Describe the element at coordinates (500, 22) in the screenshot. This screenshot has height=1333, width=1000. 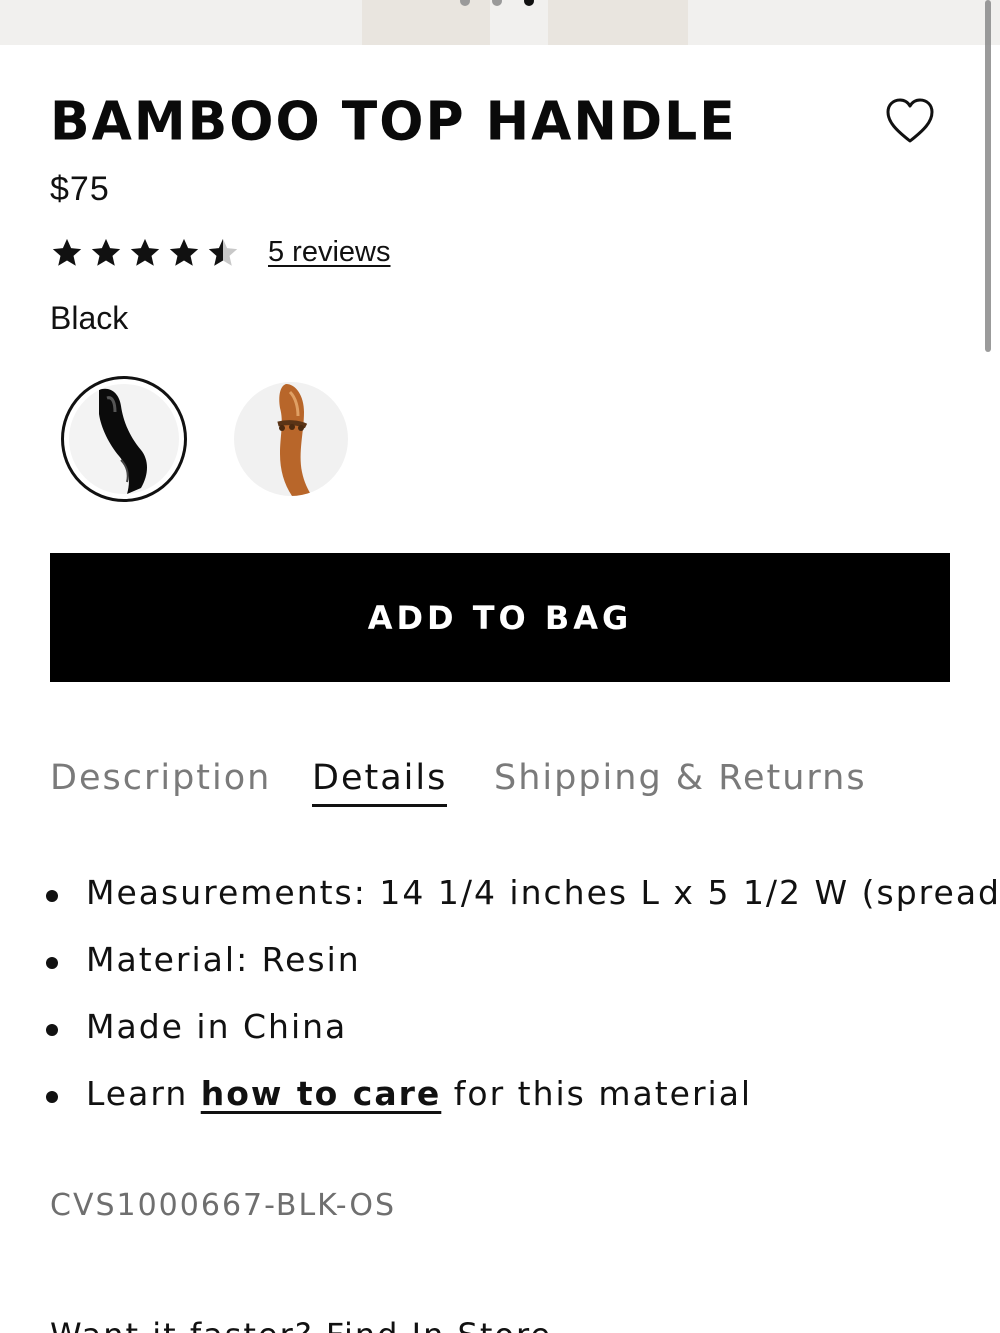
I see `product-image-strip` at that location.